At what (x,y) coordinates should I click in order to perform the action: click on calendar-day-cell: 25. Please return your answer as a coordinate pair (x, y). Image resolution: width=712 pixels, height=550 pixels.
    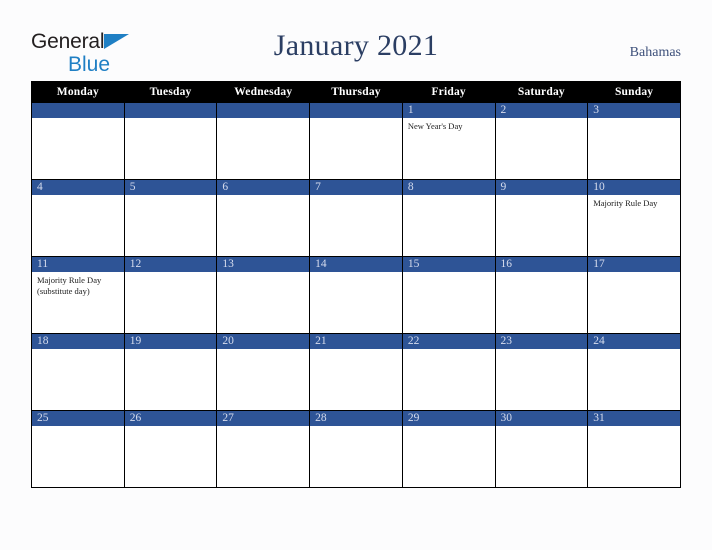
    Looking at the image, I should click on (78, 449).